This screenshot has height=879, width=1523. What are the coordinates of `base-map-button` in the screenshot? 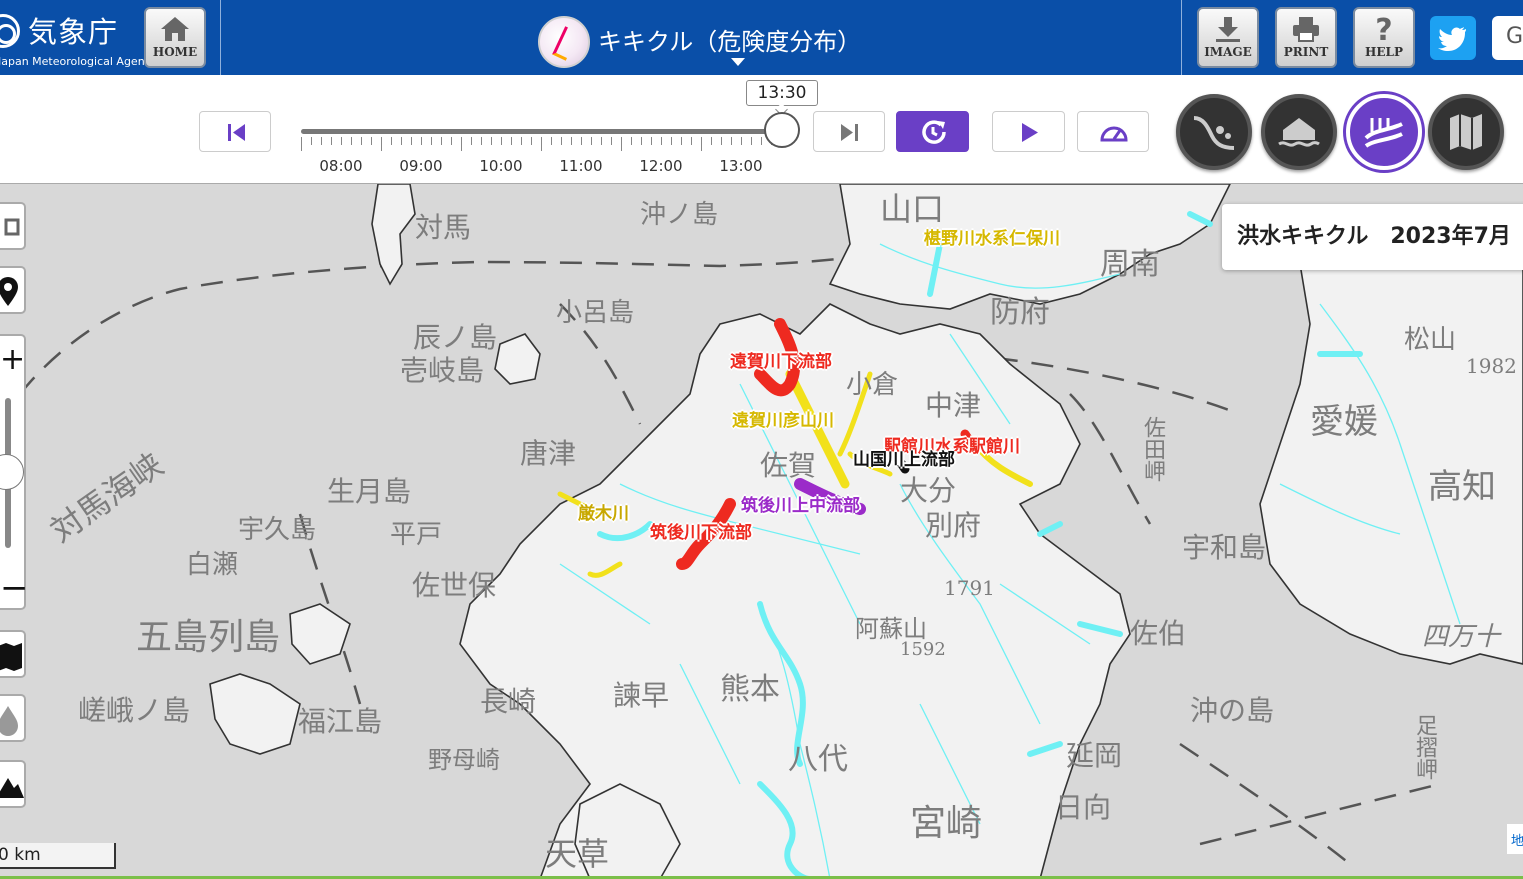 It's located at (13, 654).